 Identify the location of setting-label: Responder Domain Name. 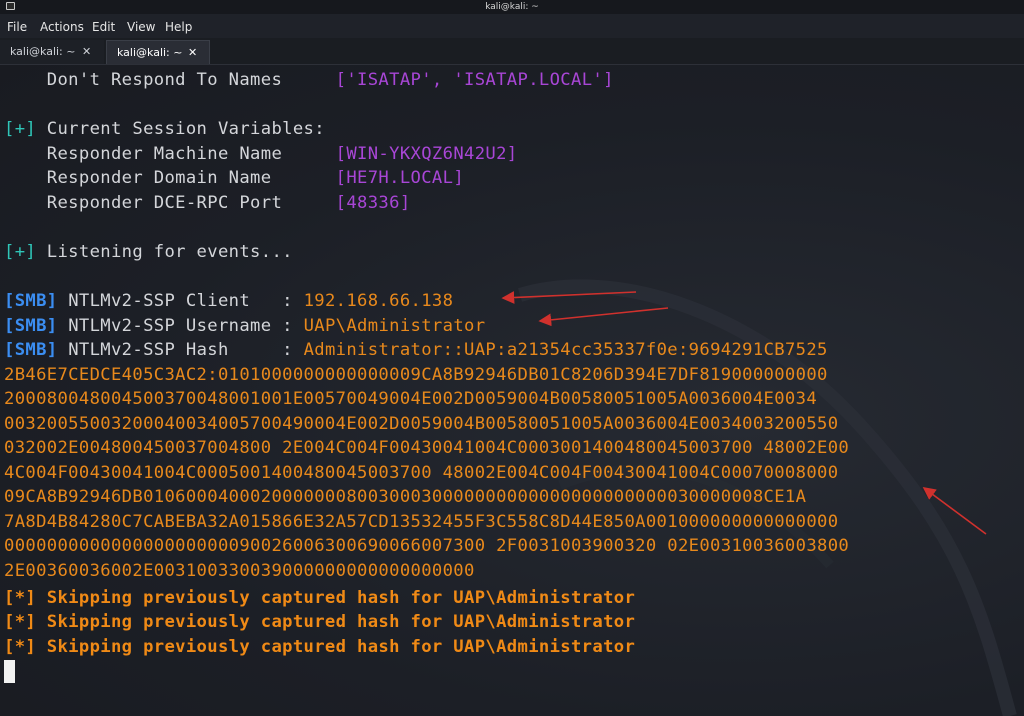
(170, 178).